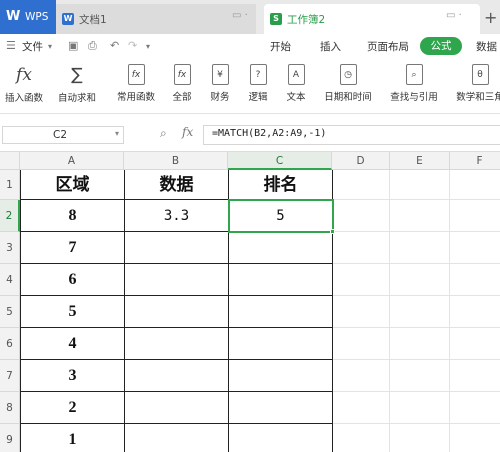 The width and height of the screenshot is (500, 452). What do you see at coordinates (182, 74) in the screenshot?
I see `all-functions-icon: fx` at bounding box center [182, 74].